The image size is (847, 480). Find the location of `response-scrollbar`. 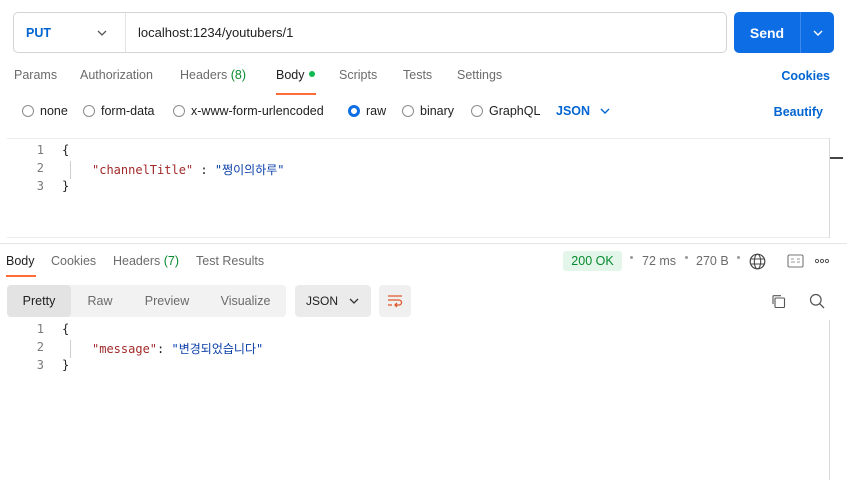

response-scrollbar is located at coordinates (829, 400).